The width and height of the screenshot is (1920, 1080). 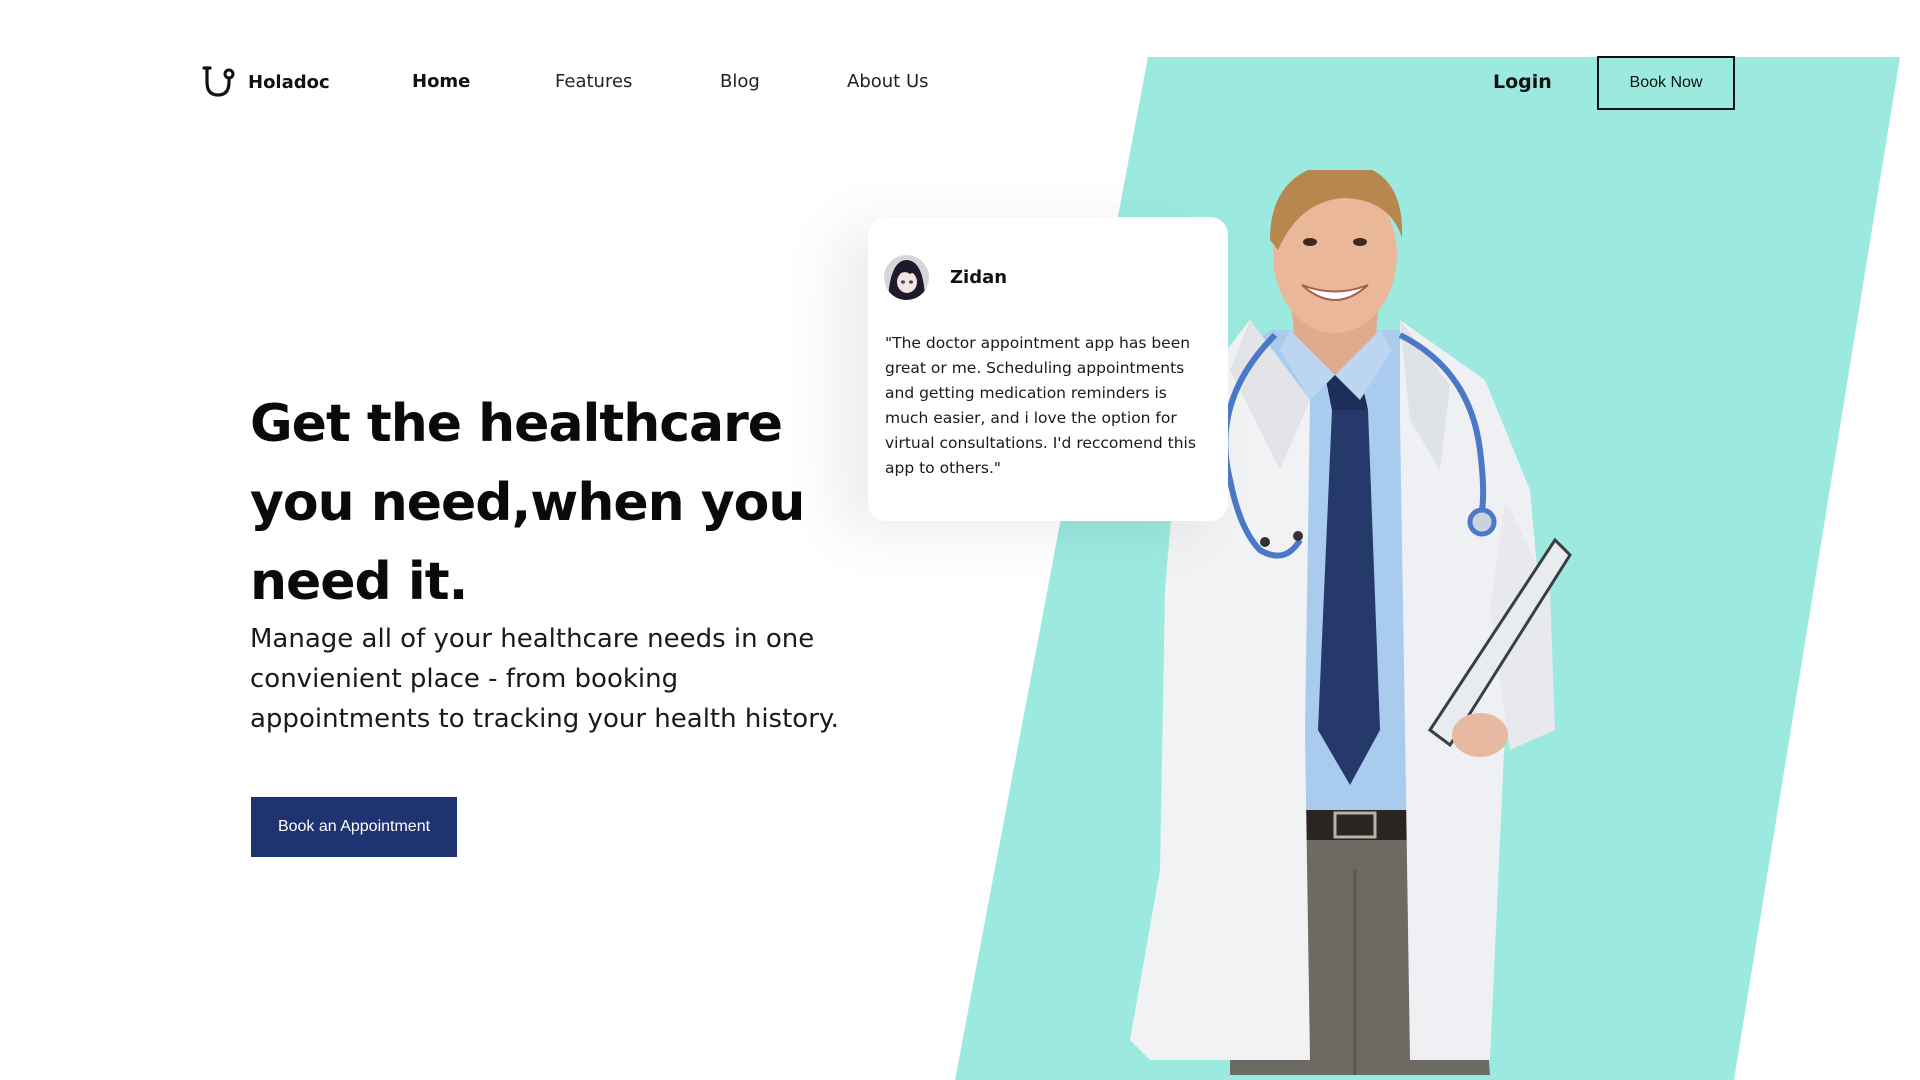 I want to click on brand-name: Holadoc, so click(x=289, y=82).